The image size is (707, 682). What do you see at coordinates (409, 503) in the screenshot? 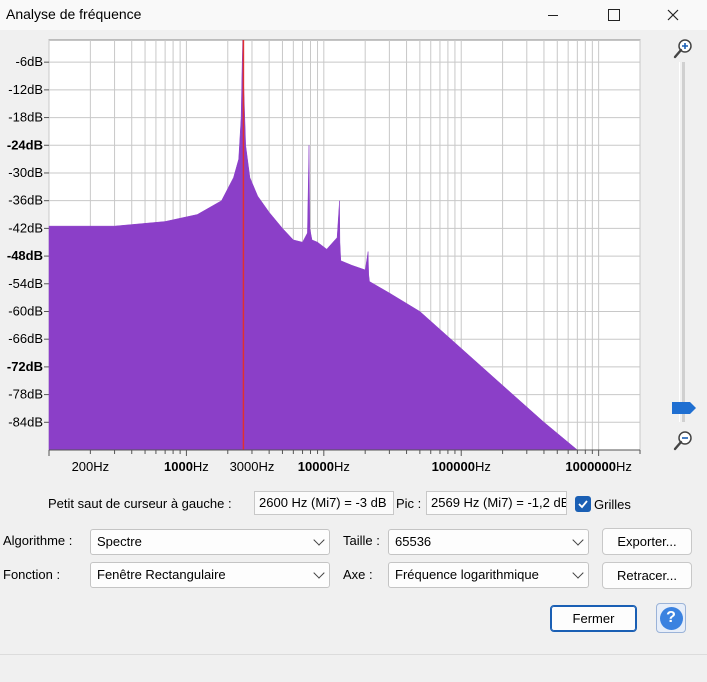
I see `peak-label: Pic :` at bounding box center [409, 503].